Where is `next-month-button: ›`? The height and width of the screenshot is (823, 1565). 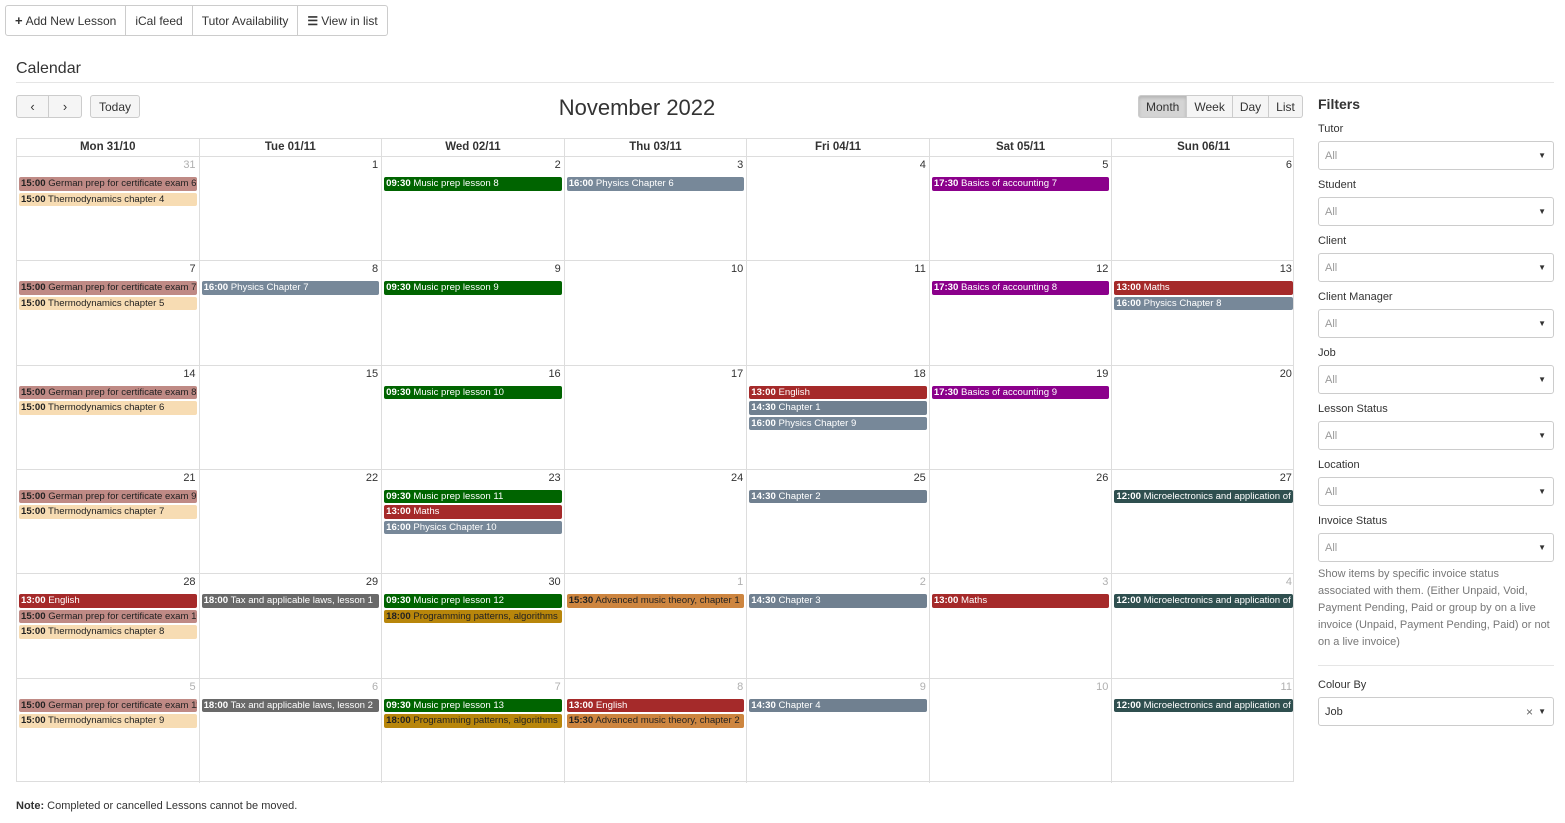
next-month-button: › is located at coordinates (65, 106).